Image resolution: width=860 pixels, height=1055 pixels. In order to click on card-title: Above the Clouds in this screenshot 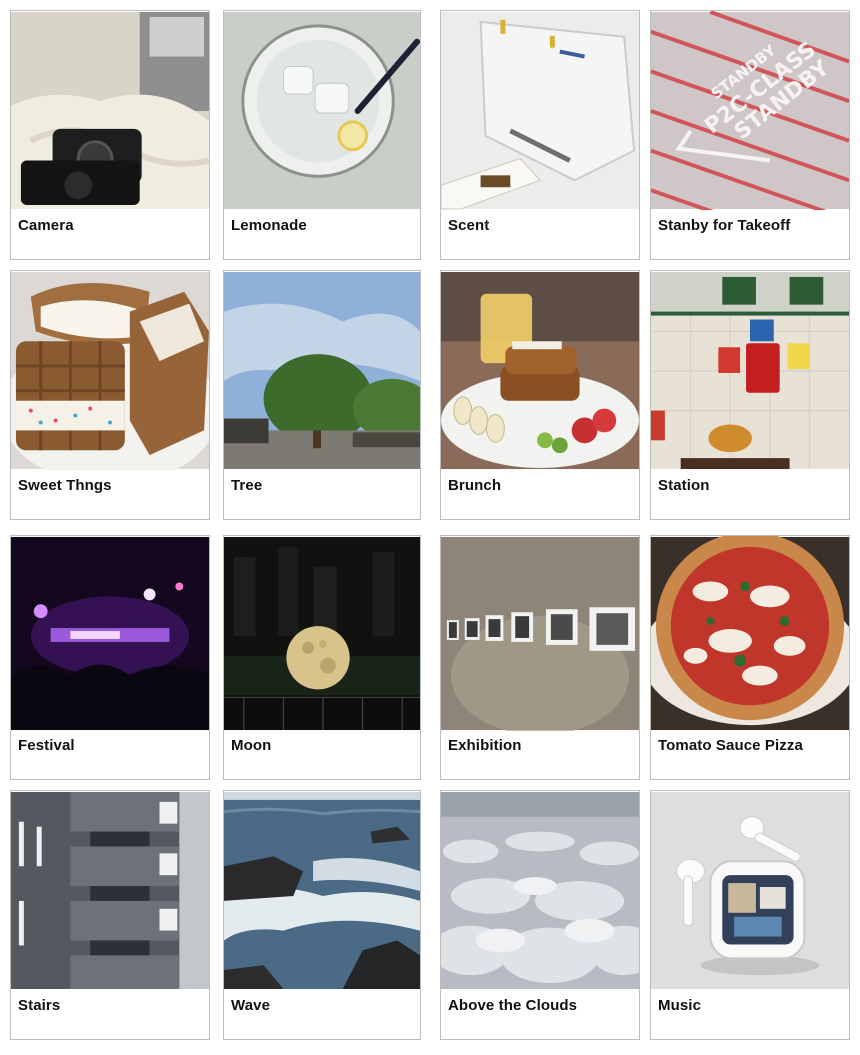, I will do `click(513, 1005)`.